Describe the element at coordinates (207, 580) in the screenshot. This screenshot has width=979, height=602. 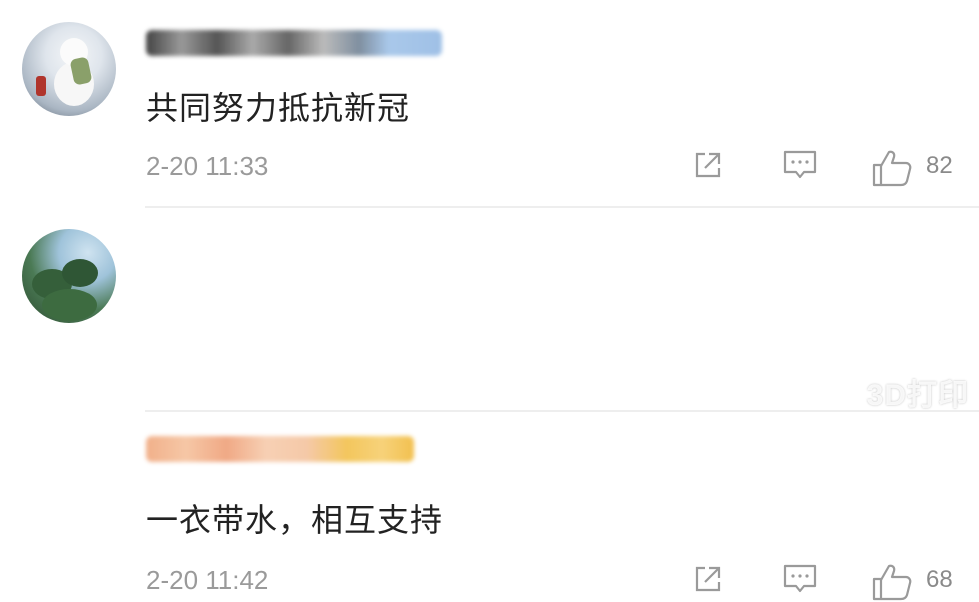
I see `comment-timestamp: 2-20 11:42` at that location.